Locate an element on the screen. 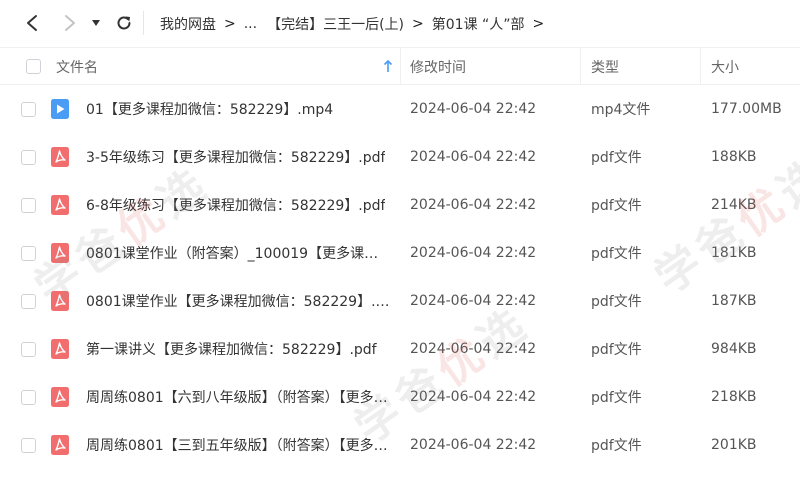 The width and height of the screenshot is (800, 487). file-name-text: 0801课堂作业【更多课程加微信：582229】.pdf is located at coordinates (238, 302).